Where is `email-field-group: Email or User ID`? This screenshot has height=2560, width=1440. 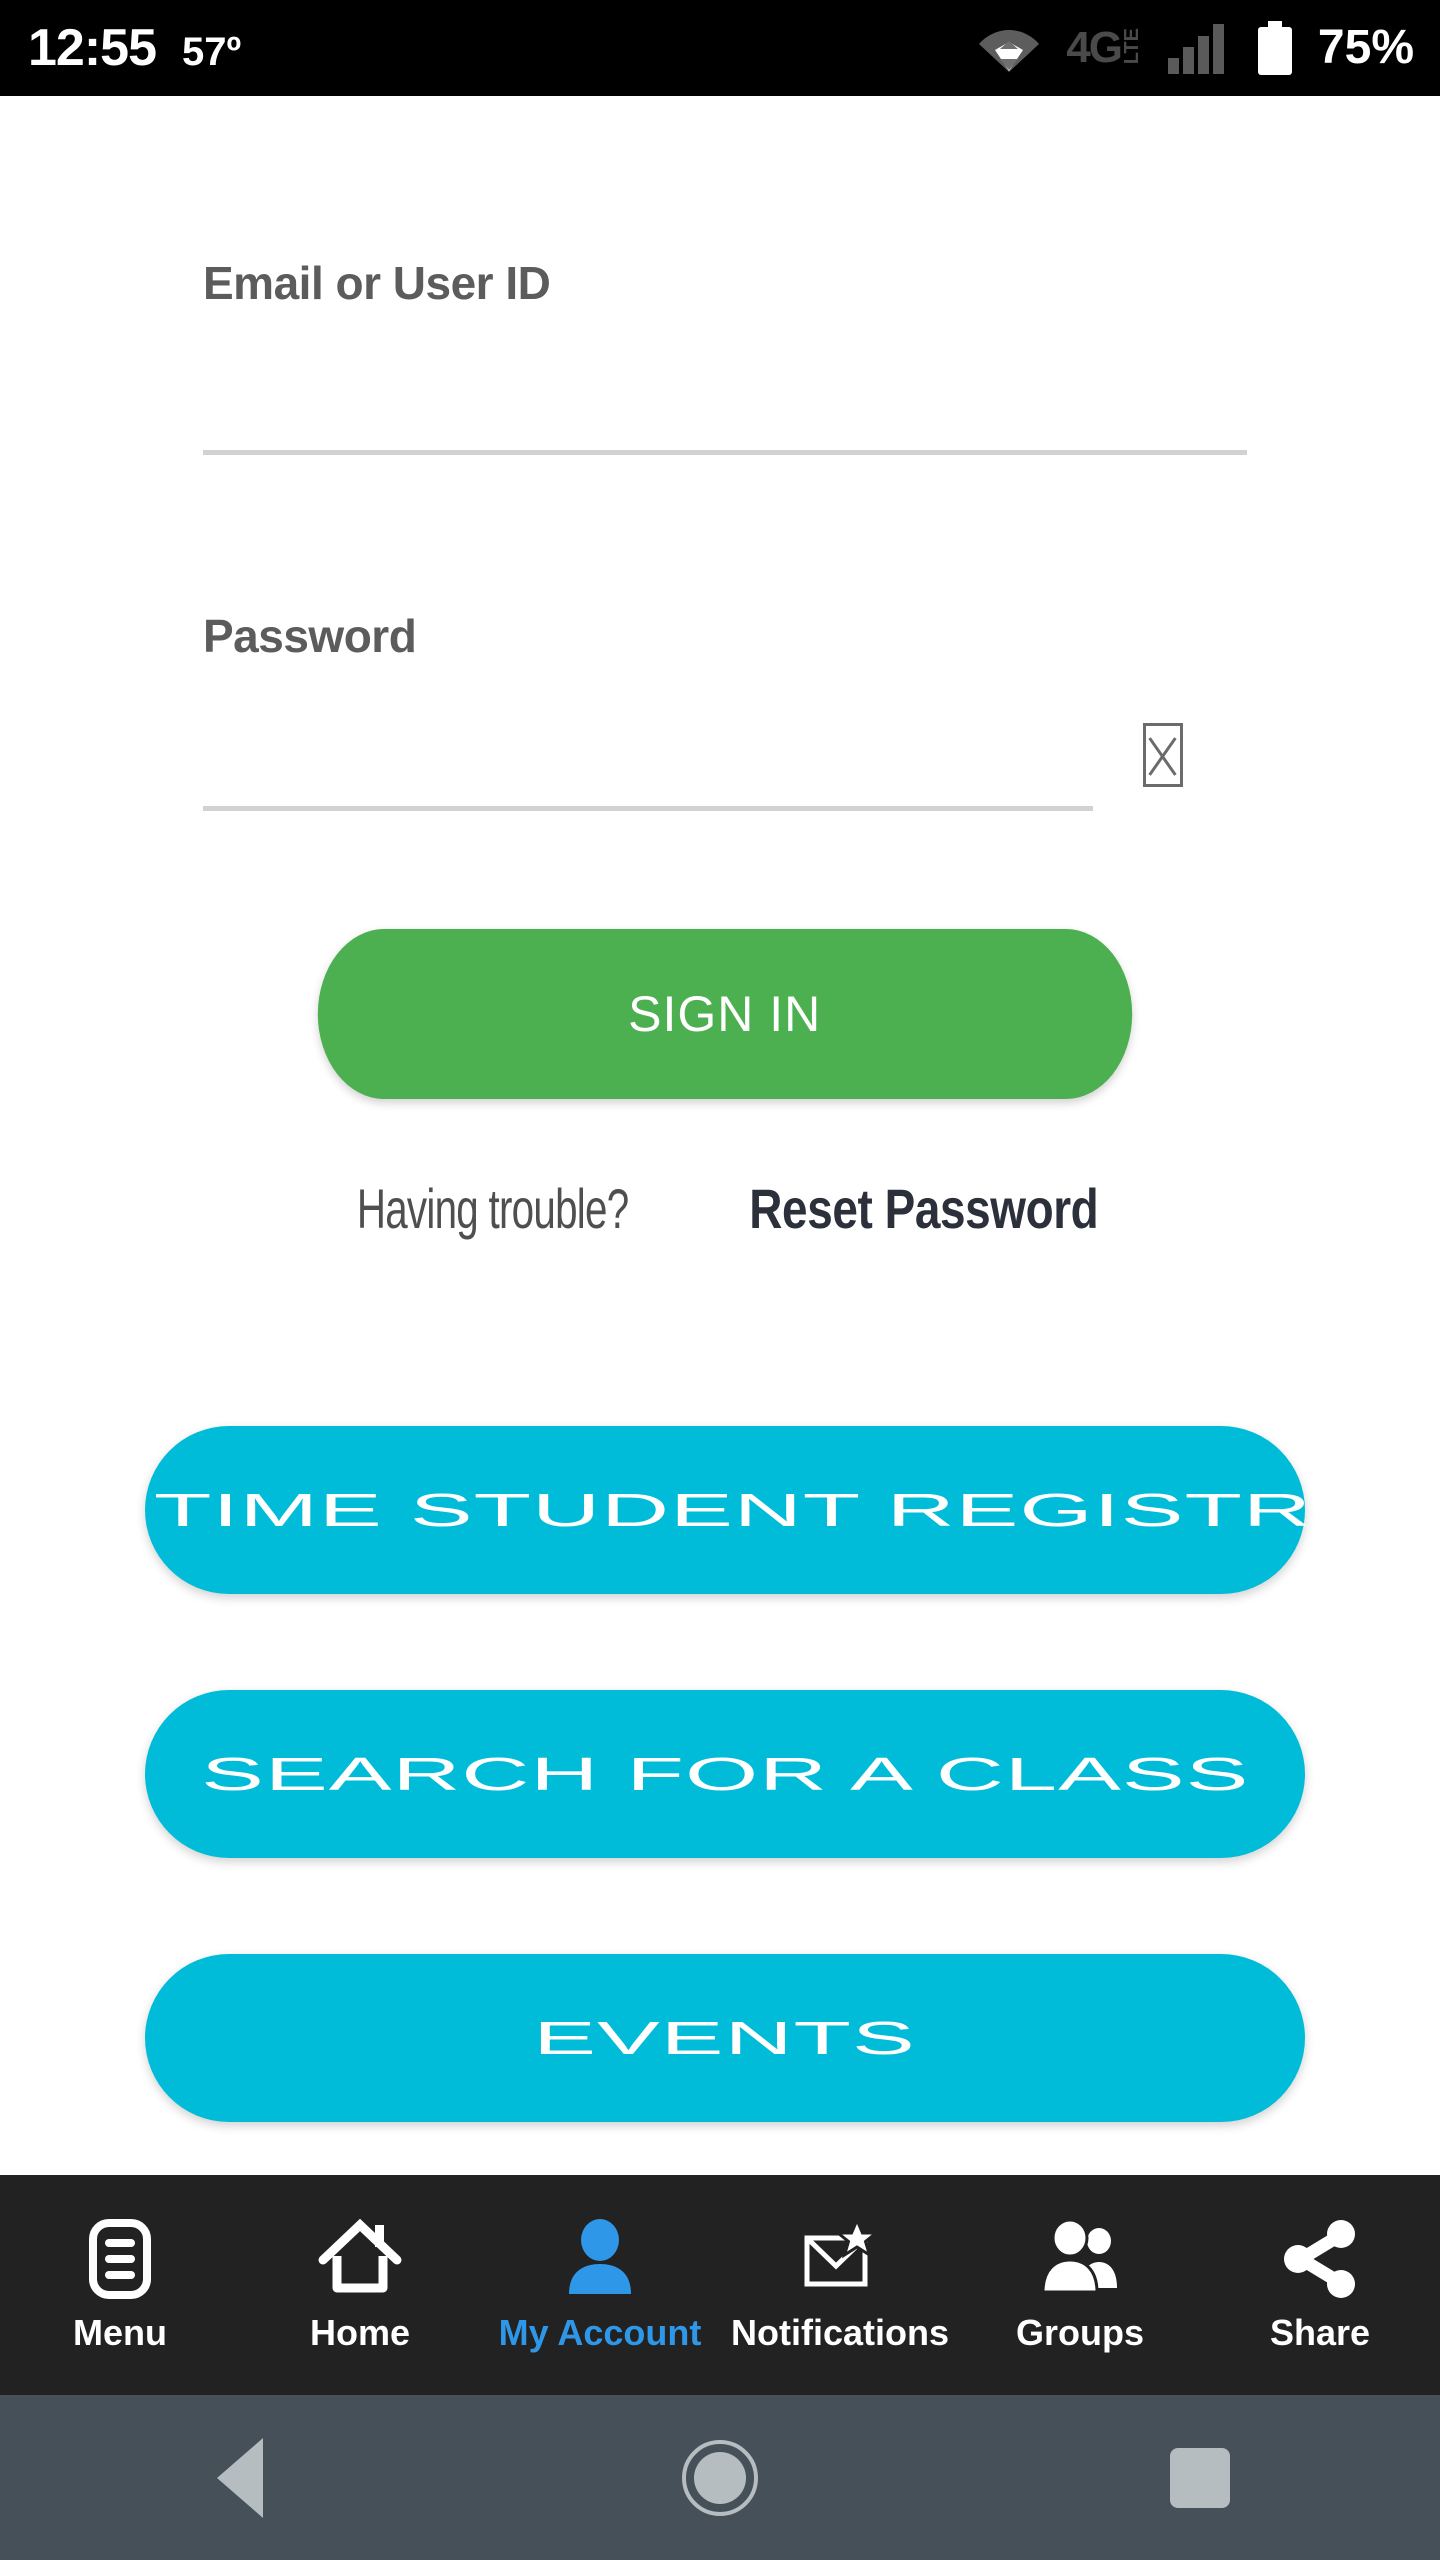 email-field-group: Email or User ID is located at coordinates (725, 355).